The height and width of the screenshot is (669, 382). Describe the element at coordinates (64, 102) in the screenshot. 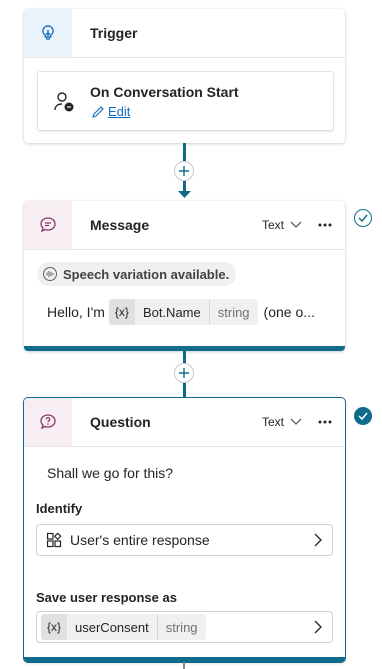

I see `conversation-user-icon` at that location.